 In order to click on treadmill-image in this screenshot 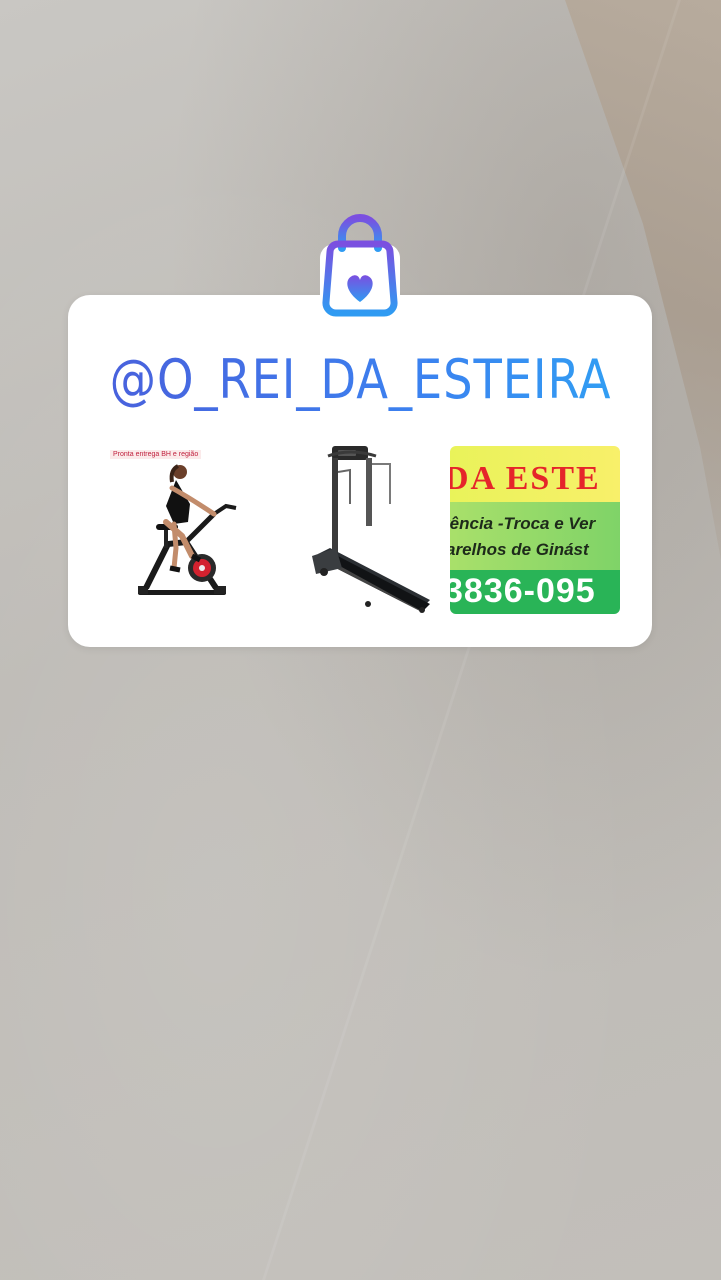, I will do `click(371, 529)`.